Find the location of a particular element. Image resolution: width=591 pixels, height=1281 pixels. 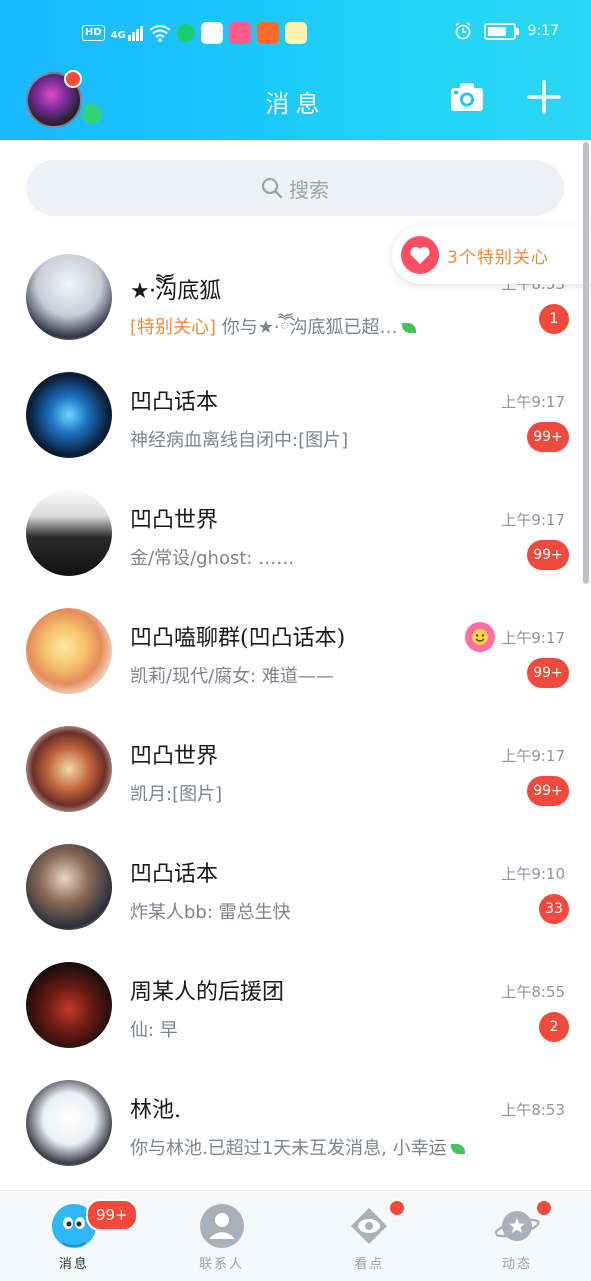

special-care-button: 3个特别关心 is located at coordinates (491, 255).